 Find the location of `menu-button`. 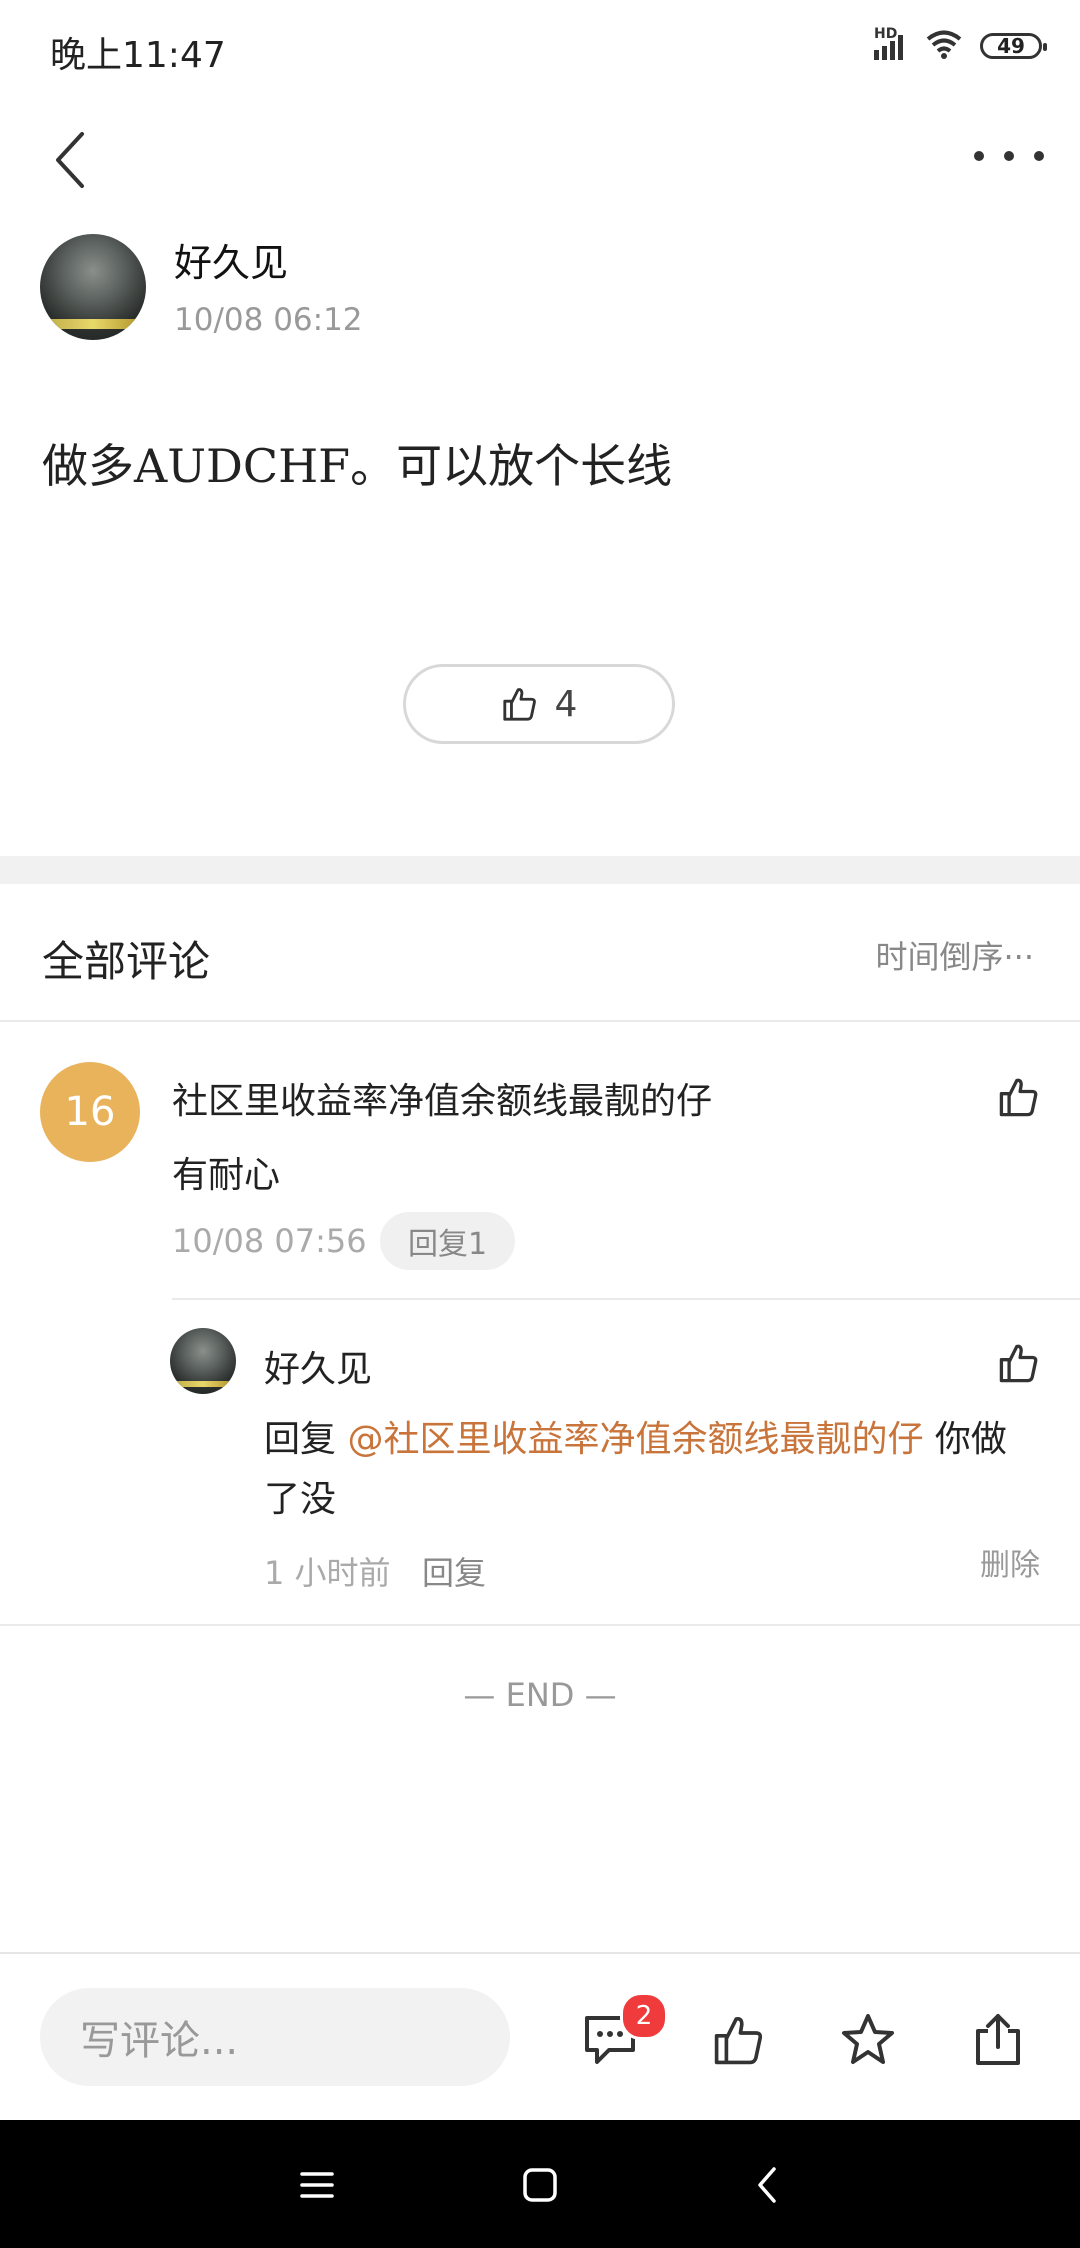

menu-button is located at coordinates (317, 2185).